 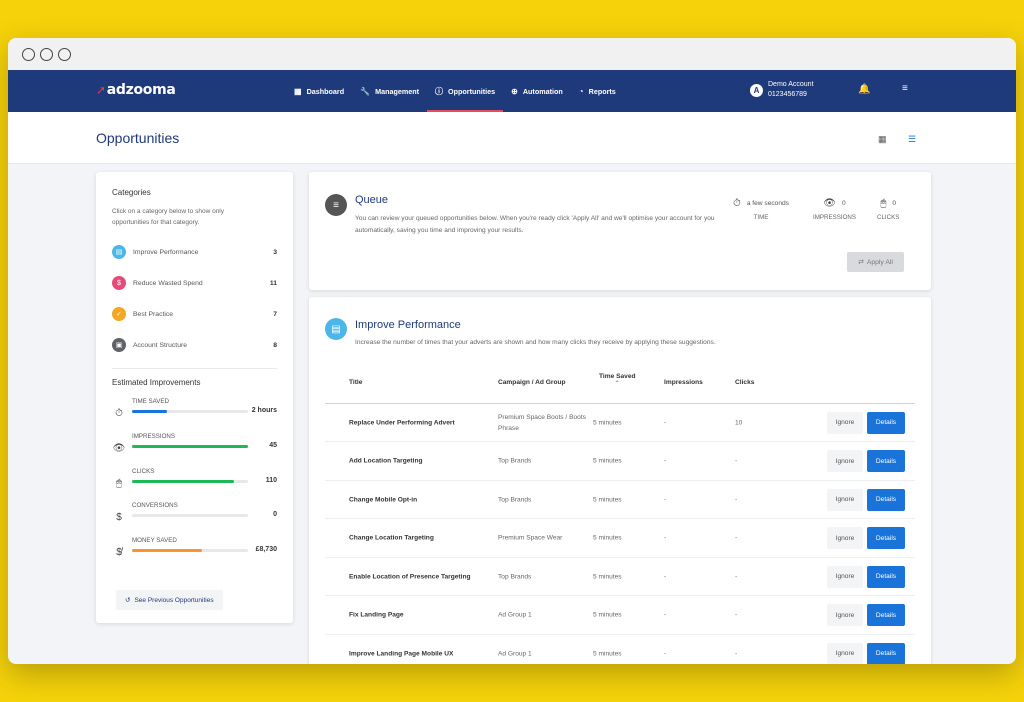 I want to click on account-id: 0123456789, so click(x=787, y=94).